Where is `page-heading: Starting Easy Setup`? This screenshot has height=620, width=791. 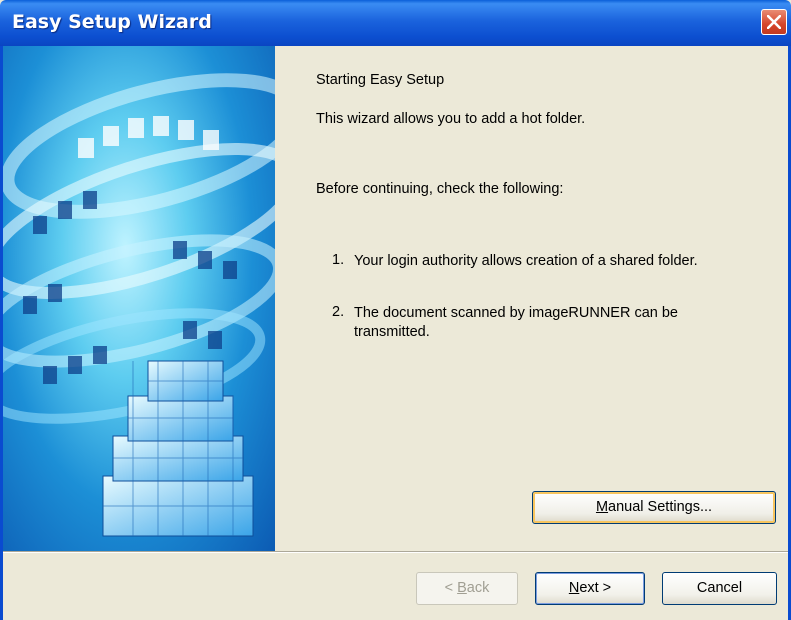
page-heading: Starting Easy Setup is located at coordinates (380, 80).